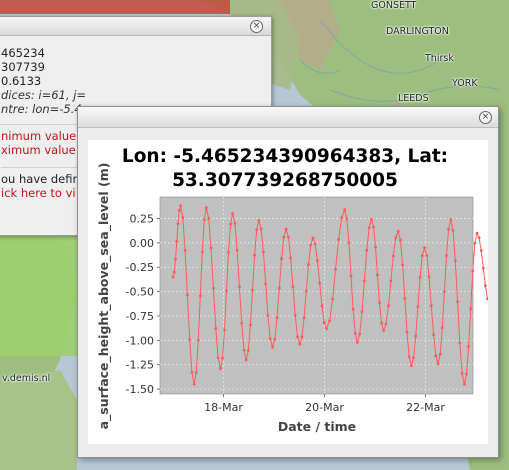 This screenshot has height=470, width=509. What do you see at coordinates (140, 389) in the screenshot?
I see `y-tick-label: -1.50` at bounding box center [140, 389].